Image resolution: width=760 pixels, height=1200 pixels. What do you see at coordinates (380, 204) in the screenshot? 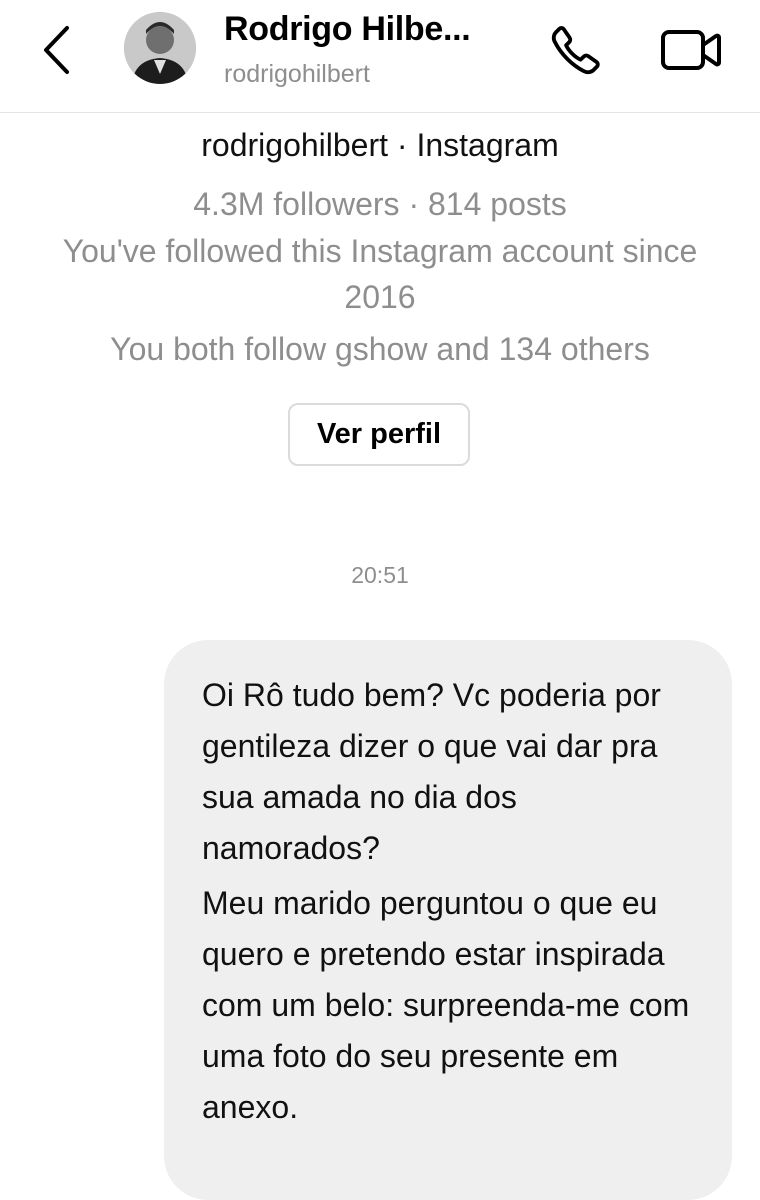
I see `profile-stats: 4.3M followers · 814 posts` at bounding box center [380, 204].